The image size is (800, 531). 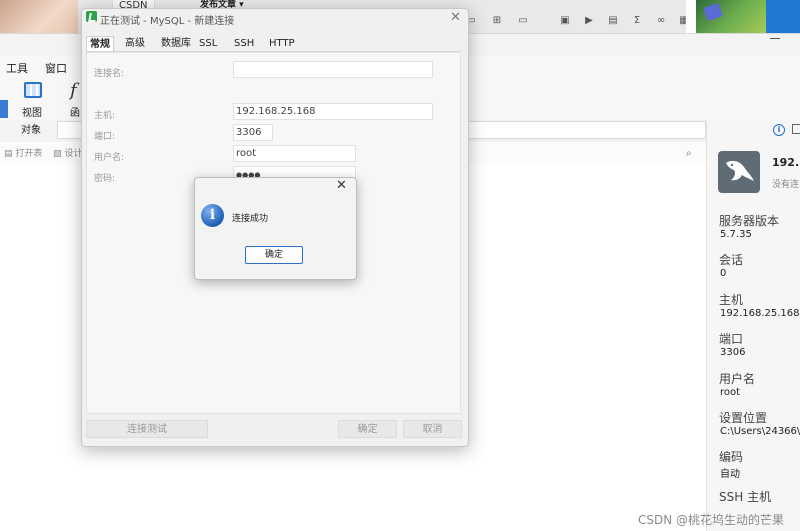 I want to click on dialog-ok-button: 确定, so click(x=367, y=429).